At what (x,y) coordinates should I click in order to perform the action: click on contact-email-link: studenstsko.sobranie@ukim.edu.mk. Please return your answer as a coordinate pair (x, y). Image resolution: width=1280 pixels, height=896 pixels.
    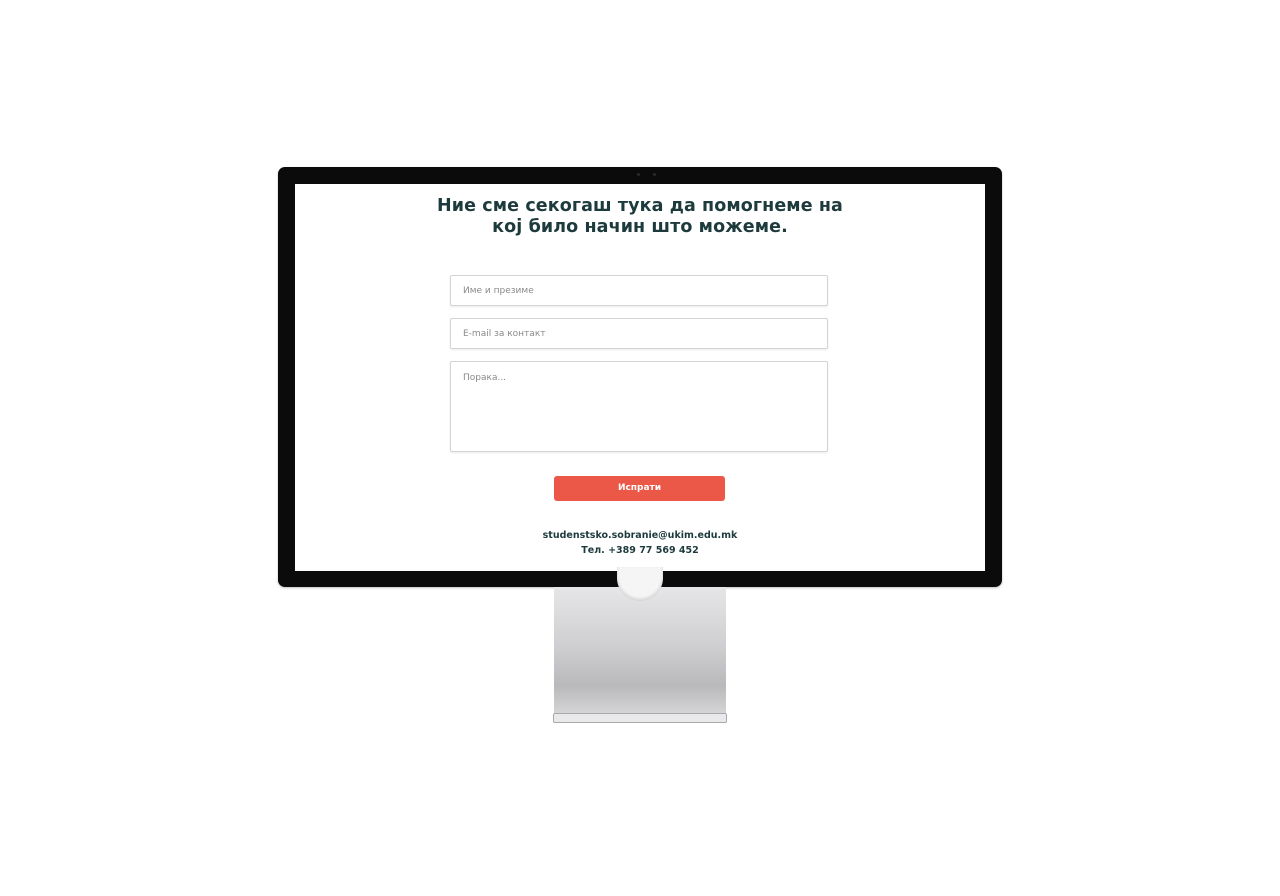
    Looking at the image, I should click on (640, 535).